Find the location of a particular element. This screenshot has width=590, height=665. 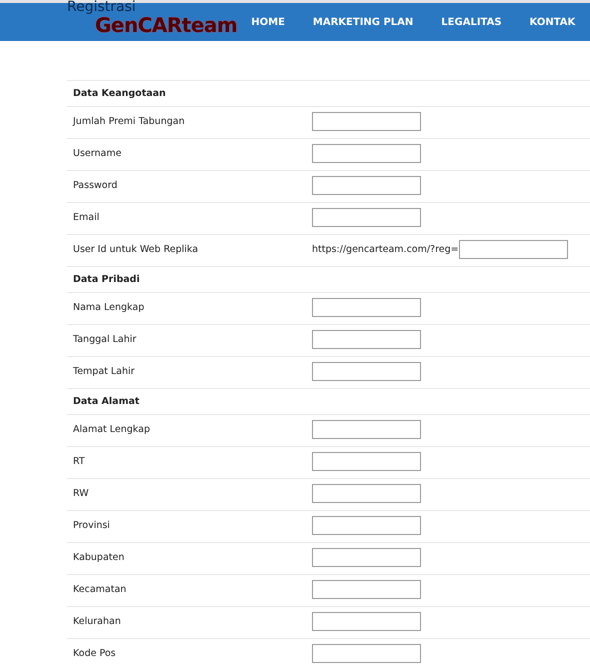

field-label: Tanggal Lahir is located at coordinates (105, 339).